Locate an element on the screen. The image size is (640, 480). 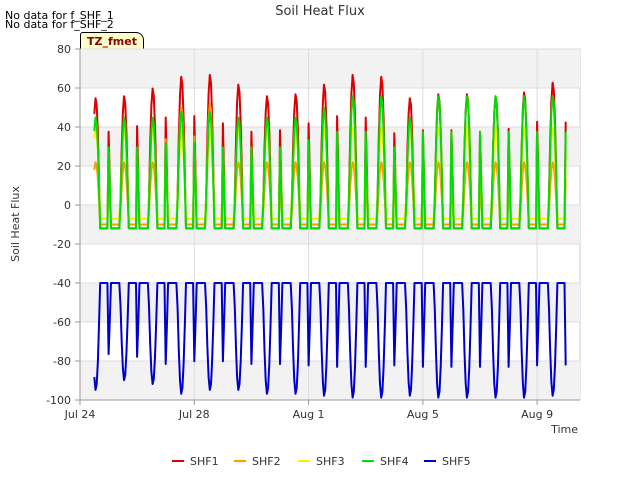
y-tick-label: 40 is located at coordinates (64, 127).